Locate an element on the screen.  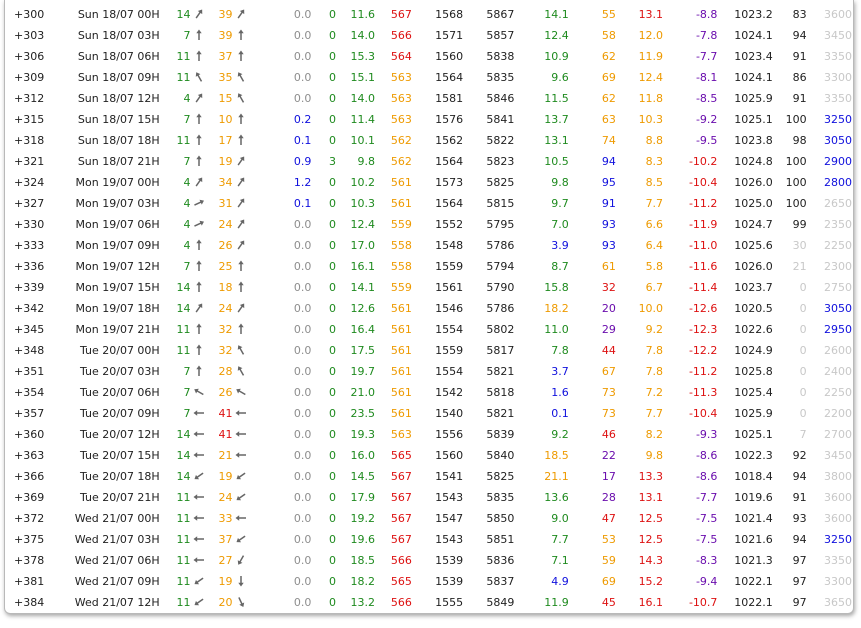
cape-value: 28 is located at coordinates (608, 497).